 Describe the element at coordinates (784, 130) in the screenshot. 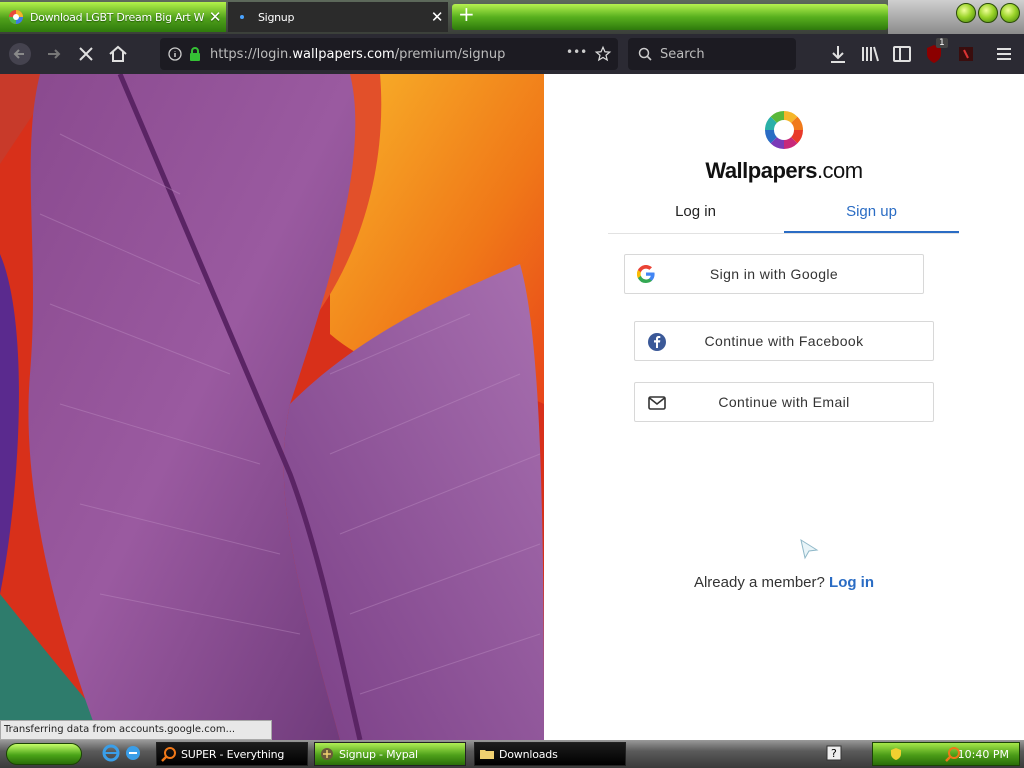

I see `wallpapers-logo-icon` at that location.